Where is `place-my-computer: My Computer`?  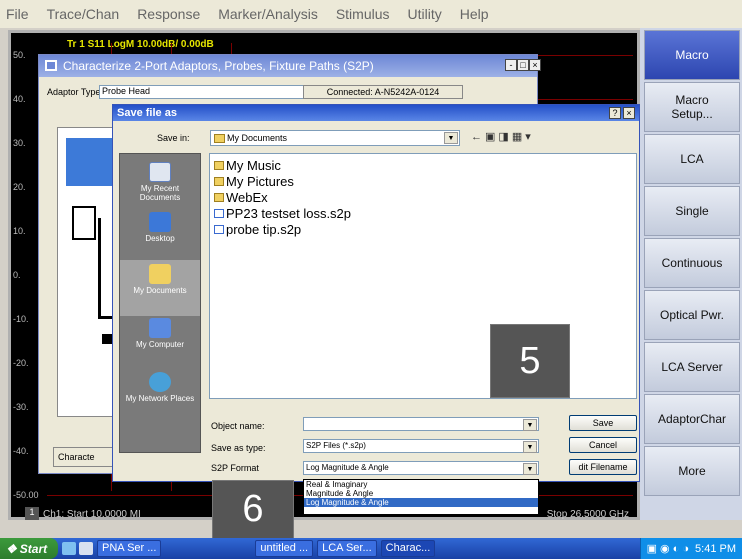 place-my-computer: My Computer is located at coordinates (160, 342).